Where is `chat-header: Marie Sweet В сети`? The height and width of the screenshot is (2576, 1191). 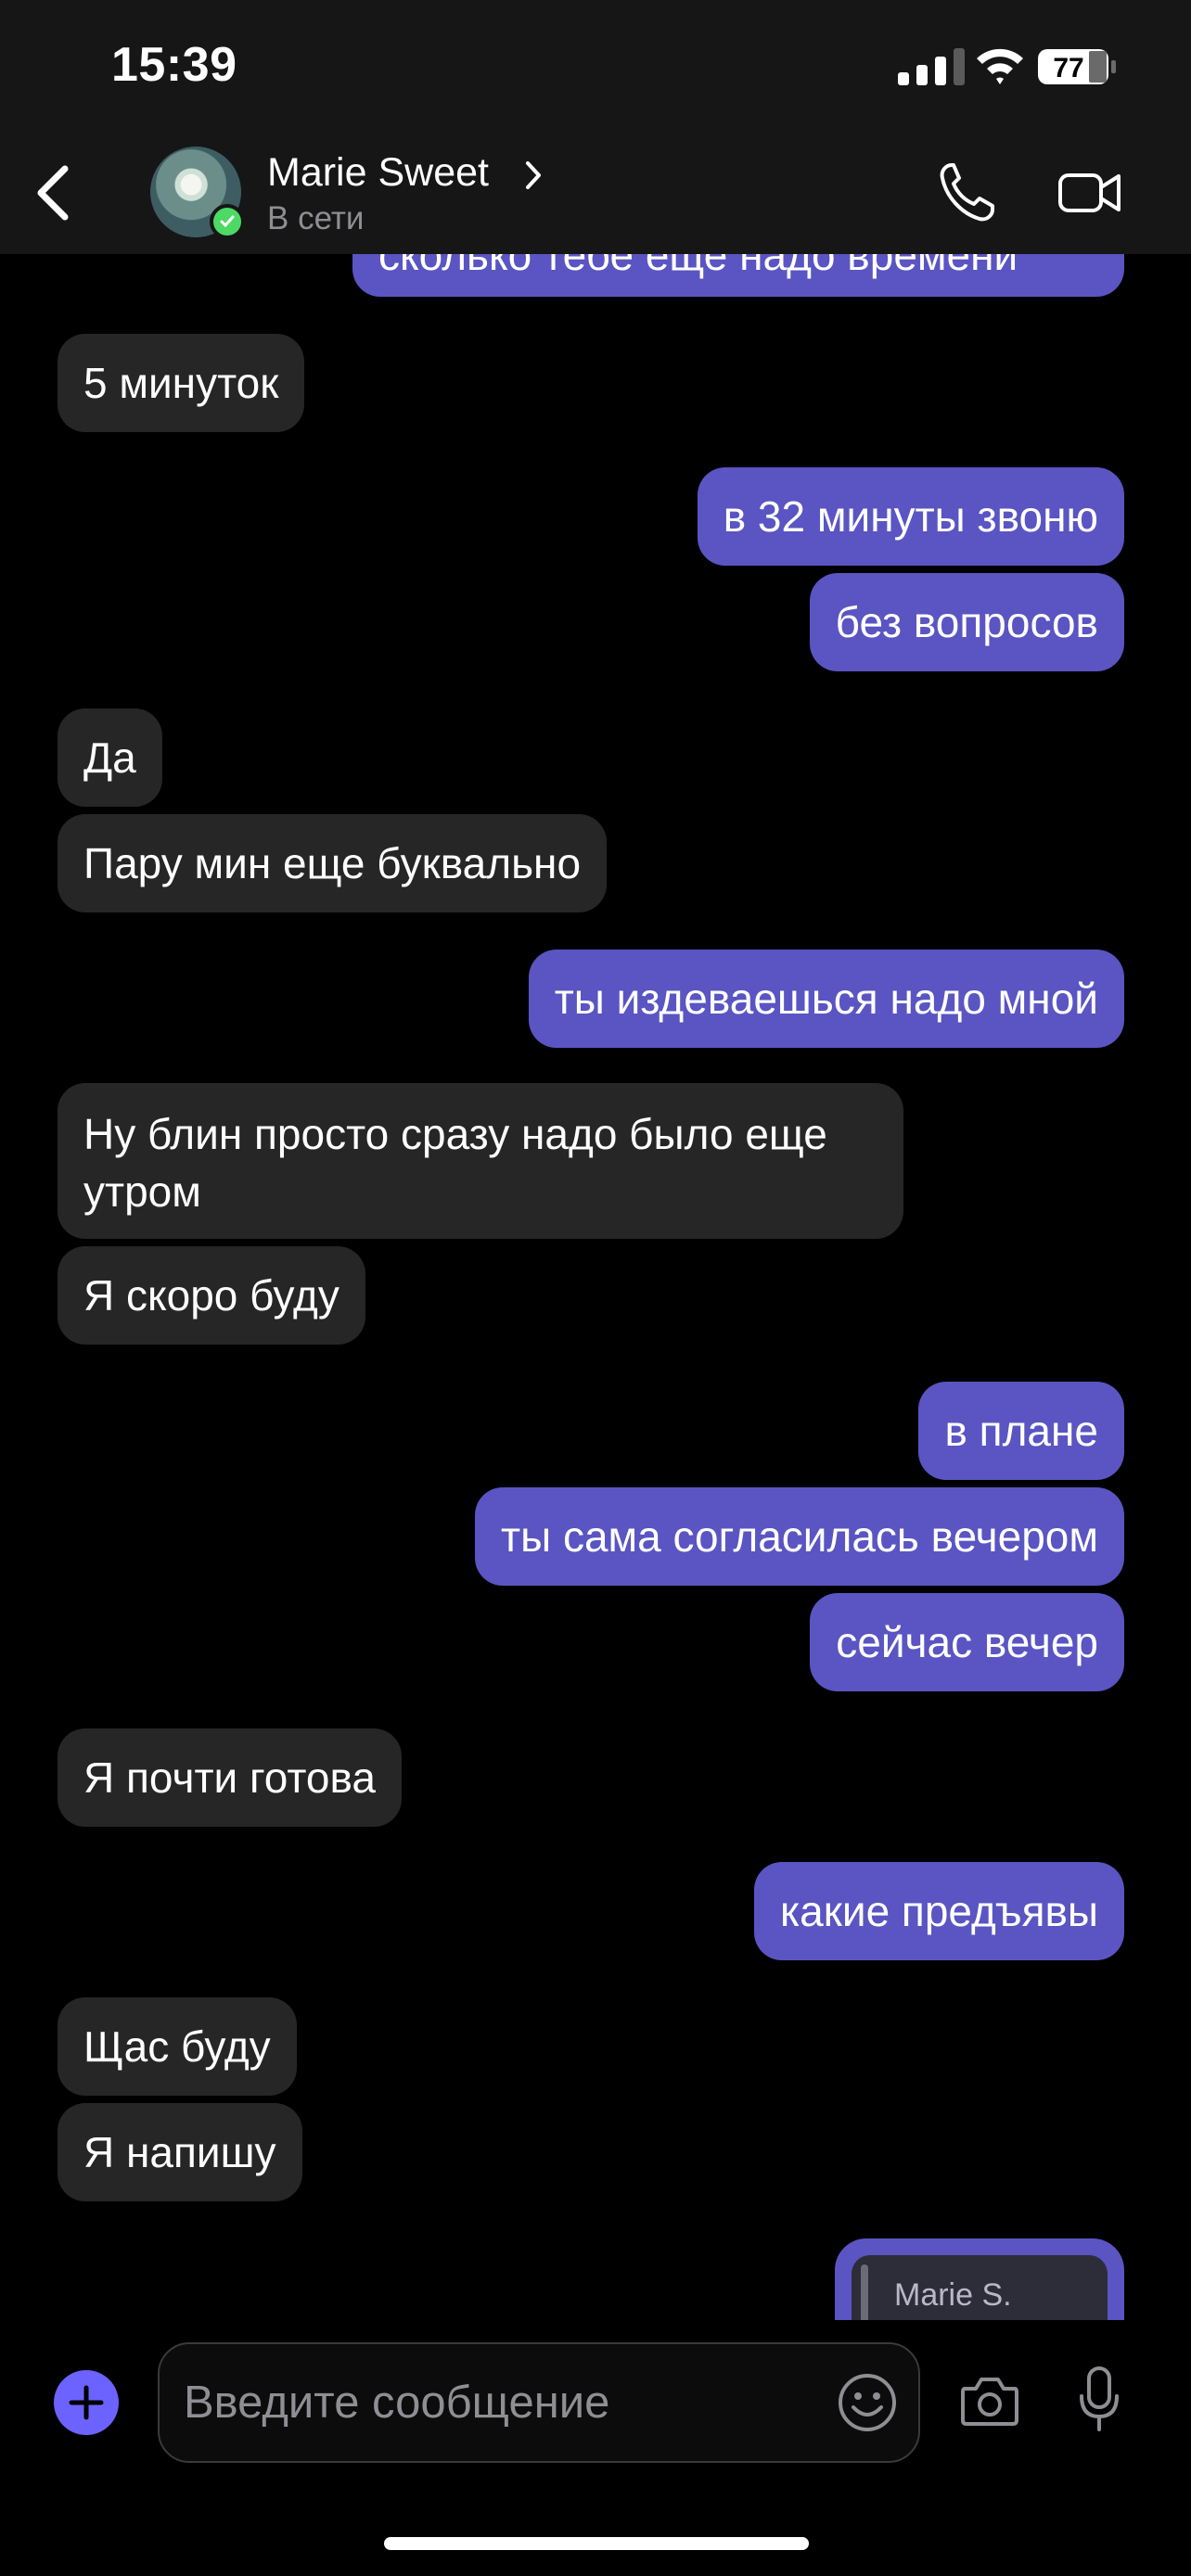
chat-header: Marie Sweet В сети is located at coordinates (595, 192).